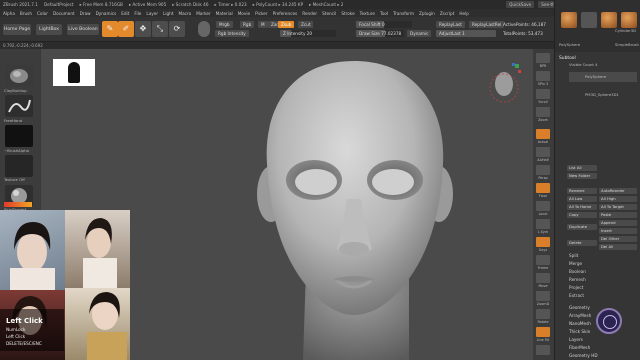  I want to click on z-intensity-slider: Z Intensity 20, so click(308, 33).